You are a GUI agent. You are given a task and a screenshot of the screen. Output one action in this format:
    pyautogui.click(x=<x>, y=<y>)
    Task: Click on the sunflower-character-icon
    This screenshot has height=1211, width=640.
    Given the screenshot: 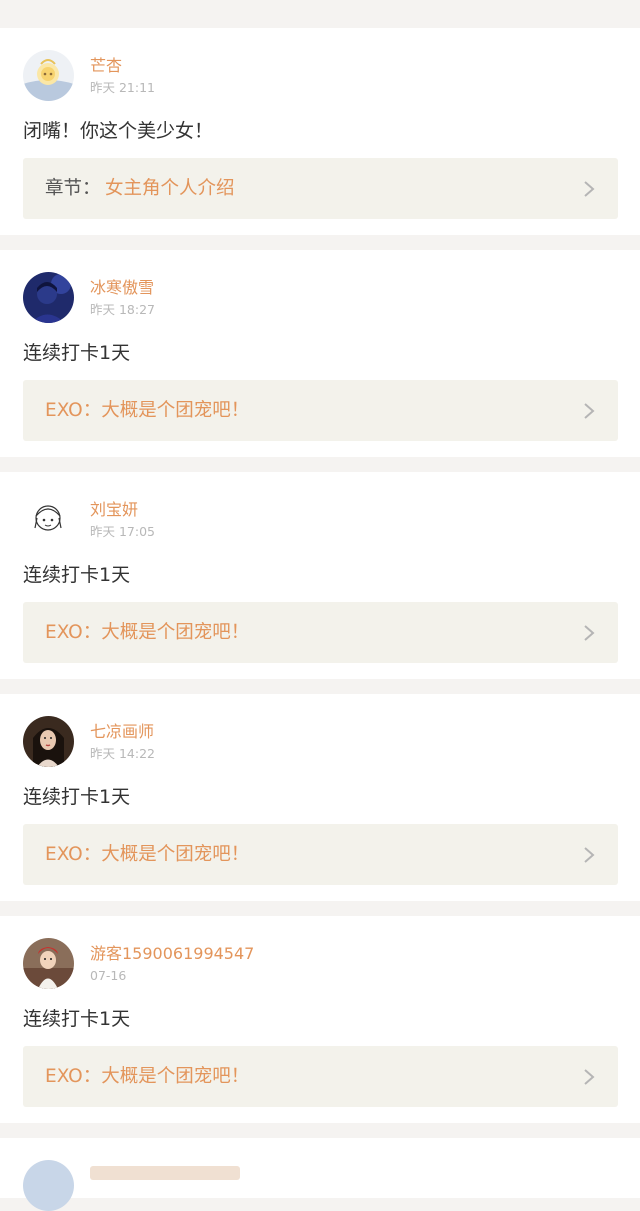 What is the action you would take?
    pyautogui.click(x=48, y=75)
    